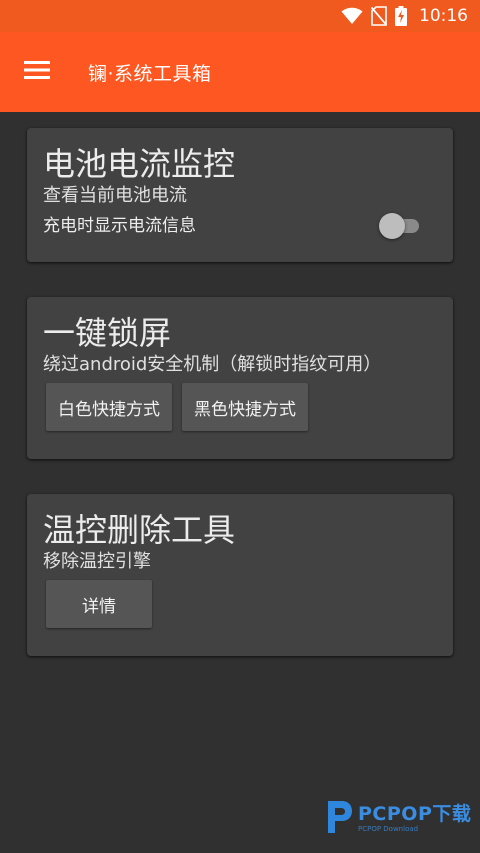 The image size is (480, 853). What do you see at coordinates (352, 16) in the screenshot?
I see `wifi-icon` at bounding box center [352, 16].